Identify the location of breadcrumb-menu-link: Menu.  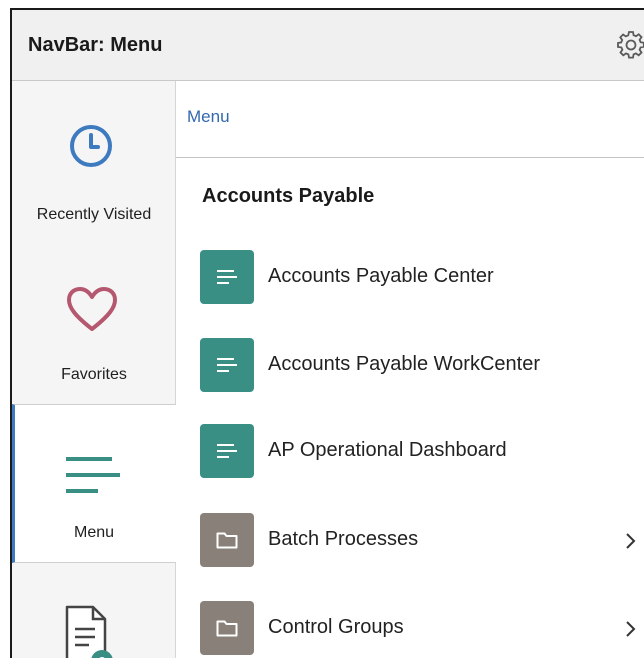
(208, 117).